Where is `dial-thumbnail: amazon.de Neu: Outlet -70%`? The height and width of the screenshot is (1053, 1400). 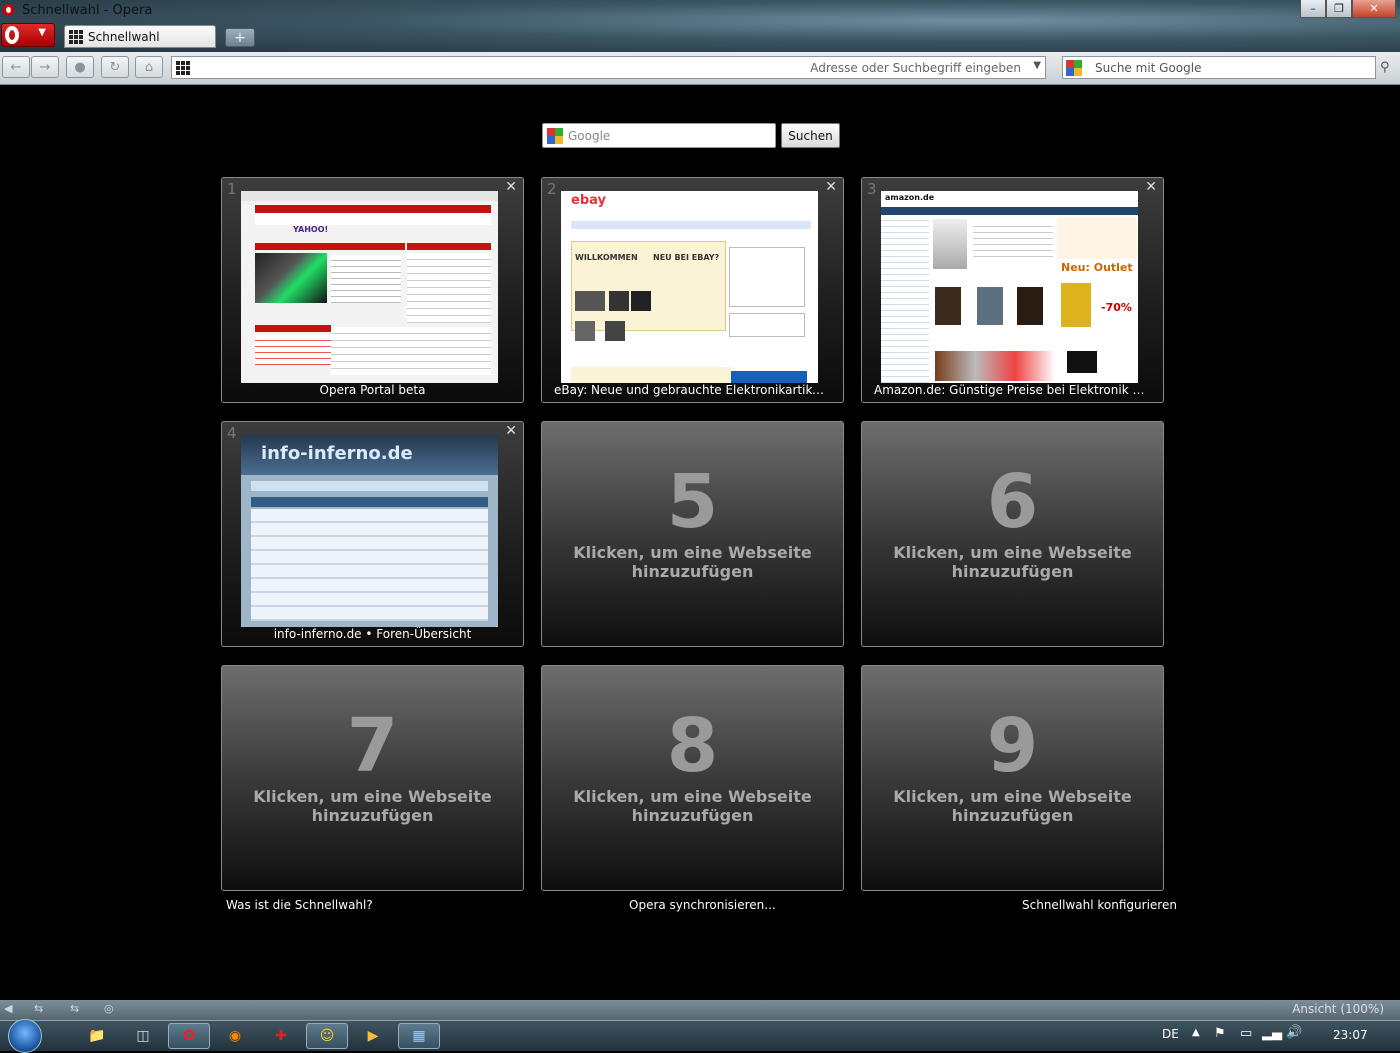 dial-thumbnail: amazon.de Neu: Outlet -70% is located at coordinates (1009, 287).